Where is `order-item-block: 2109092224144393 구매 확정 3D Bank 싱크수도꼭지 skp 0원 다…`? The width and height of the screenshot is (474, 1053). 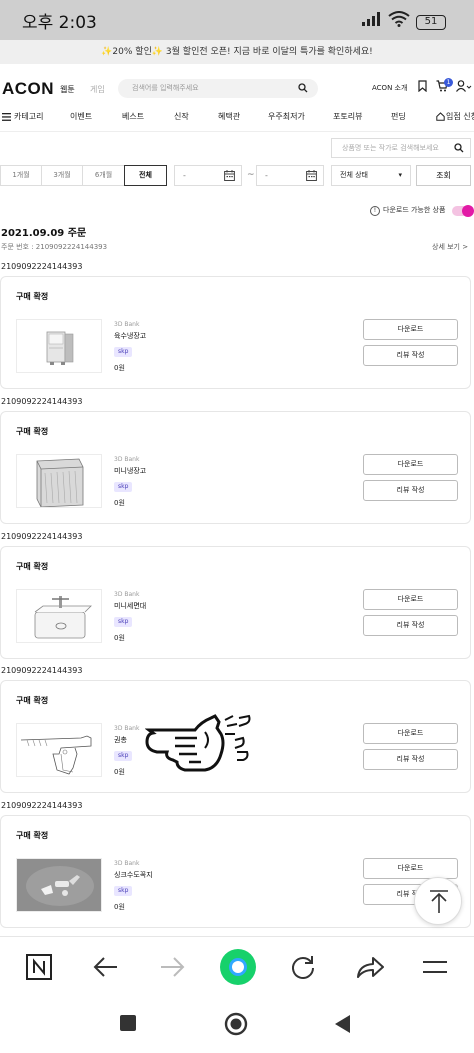 order-item-block: 2109092224144393 구매 확정 3D Bank 싱크수도꼭지 skp 0원 다… is located at coordinates (237, 868).